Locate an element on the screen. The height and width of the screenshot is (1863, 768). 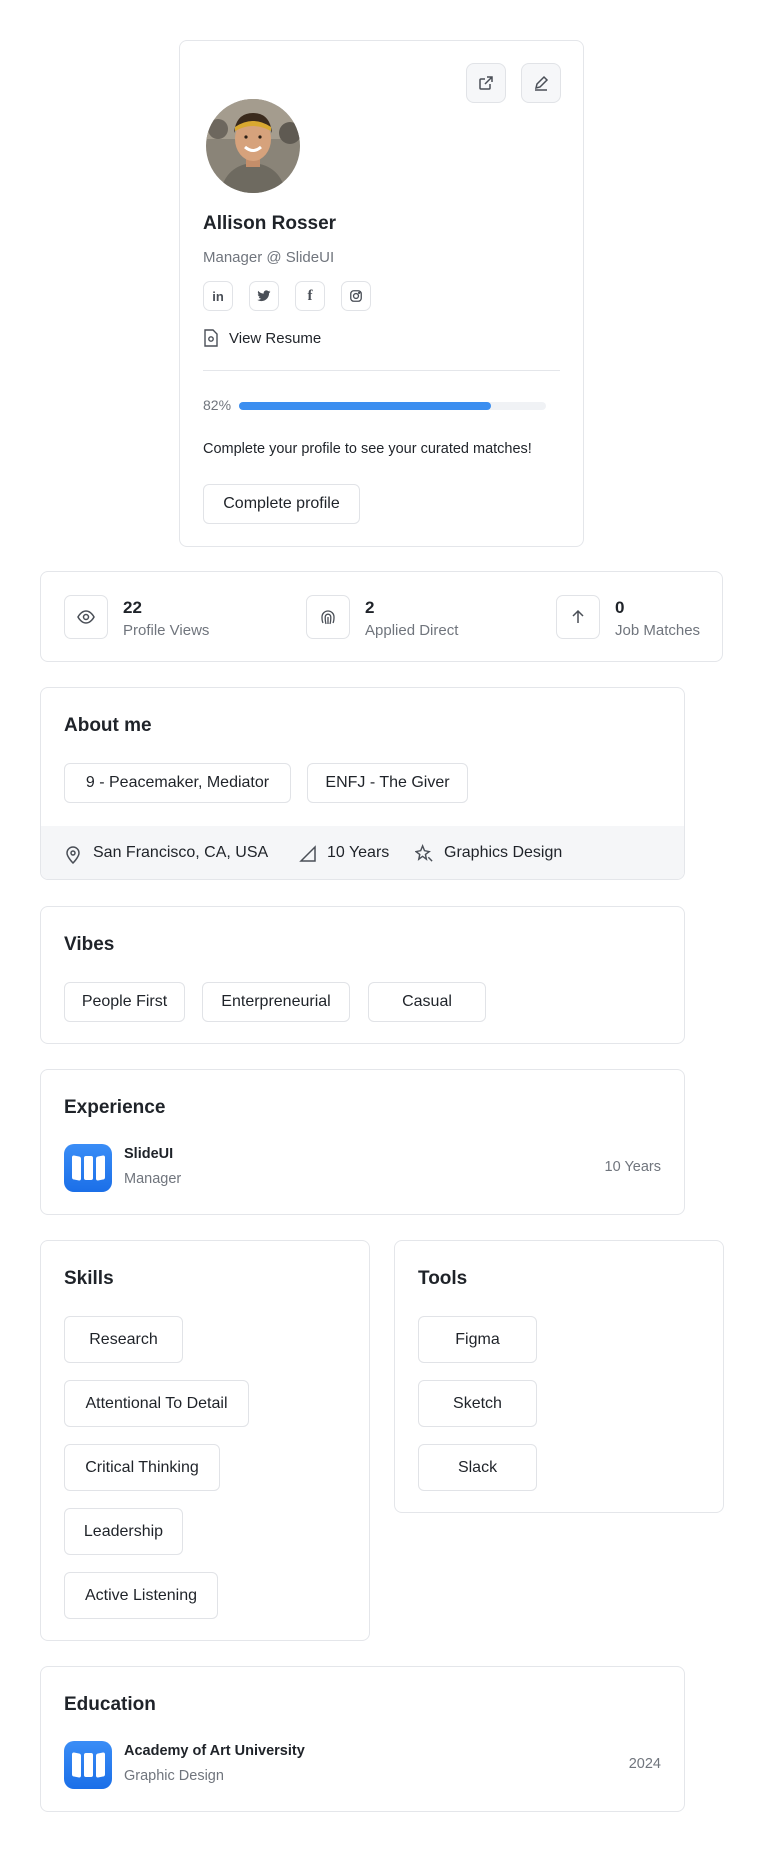
tool-chip: Slack is located at coordinates (477, 1467).